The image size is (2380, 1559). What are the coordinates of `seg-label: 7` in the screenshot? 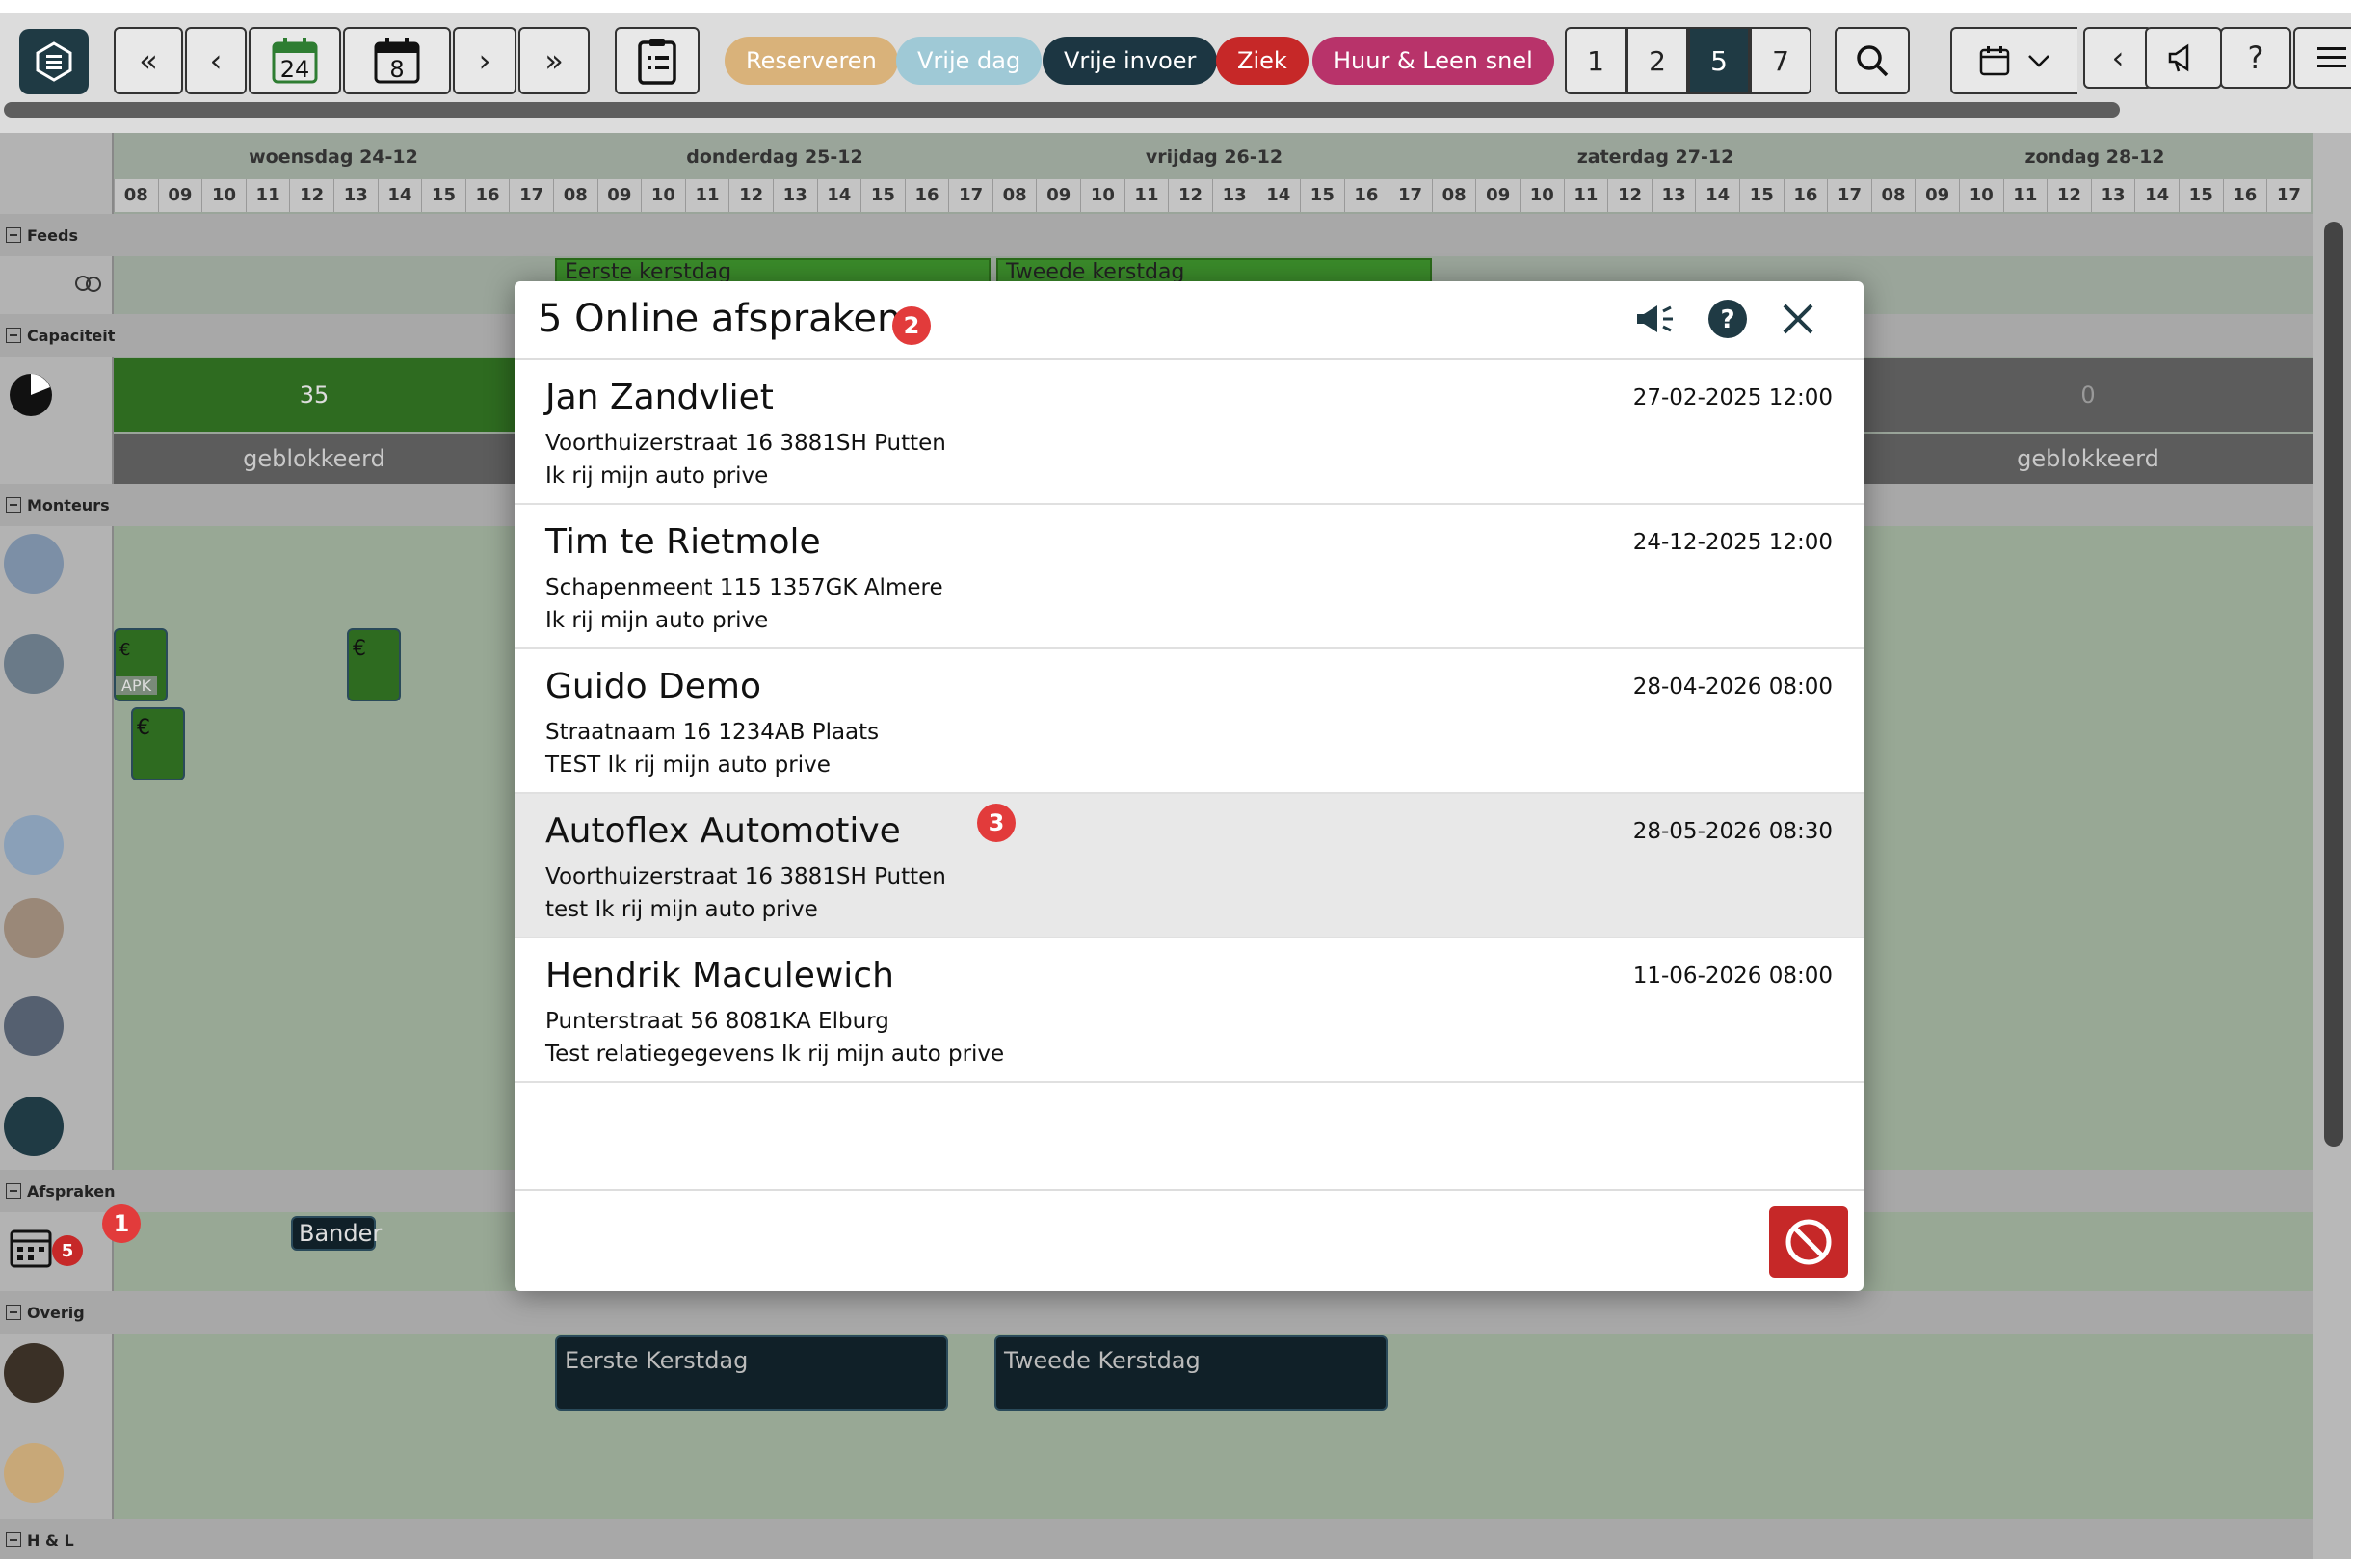 It's located at (1780, 61).